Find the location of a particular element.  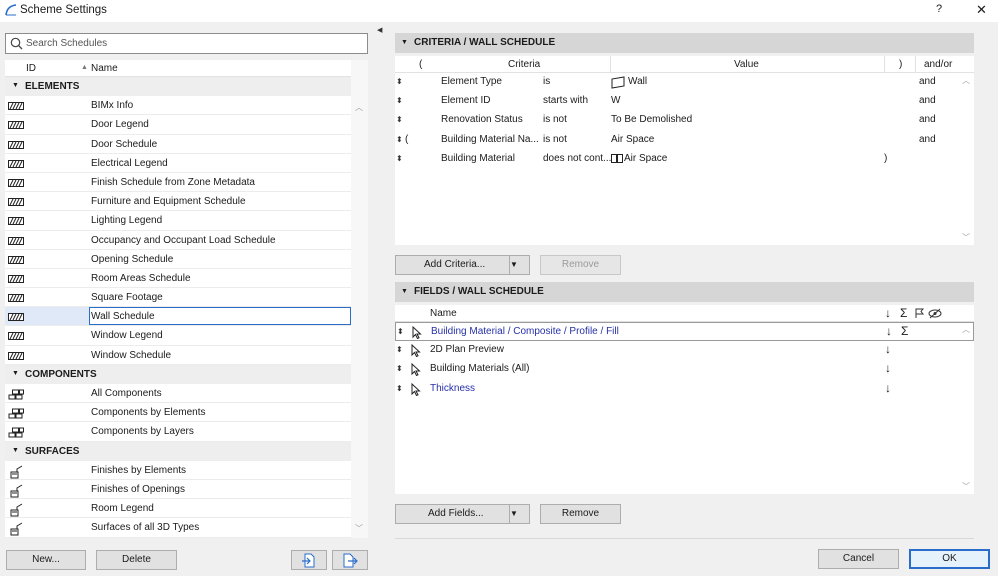

close-button: ✕ is located at coordinates (981, 10).